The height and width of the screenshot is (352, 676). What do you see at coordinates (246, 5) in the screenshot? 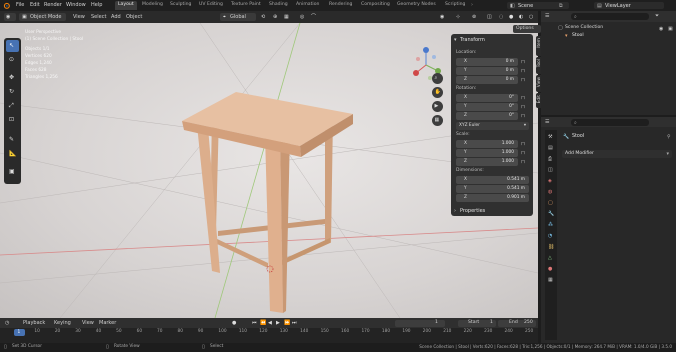
I see `tab-texture-paint: Texture Paint` at bounding box center [246, 5].